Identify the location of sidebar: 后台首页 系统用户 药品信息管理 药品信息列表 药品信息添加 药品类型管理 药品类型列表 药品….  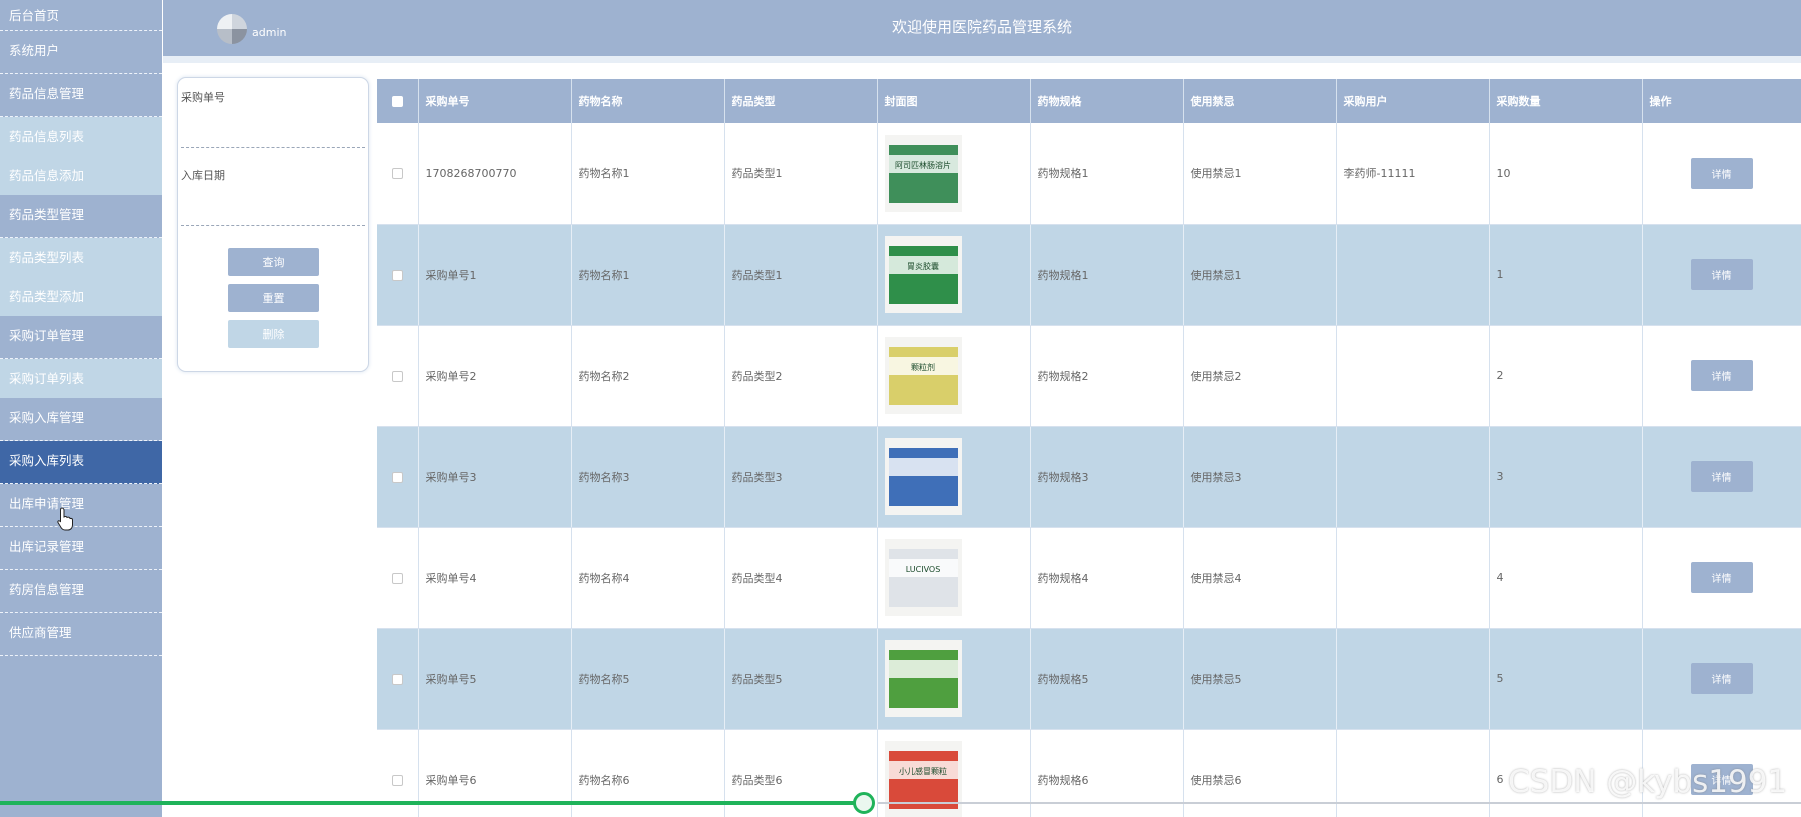
(81, 408).